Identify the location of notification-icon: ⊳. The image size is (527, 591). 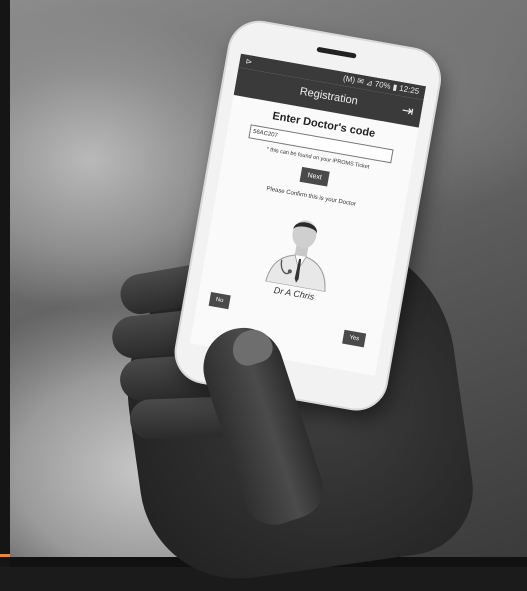
(249, 61).